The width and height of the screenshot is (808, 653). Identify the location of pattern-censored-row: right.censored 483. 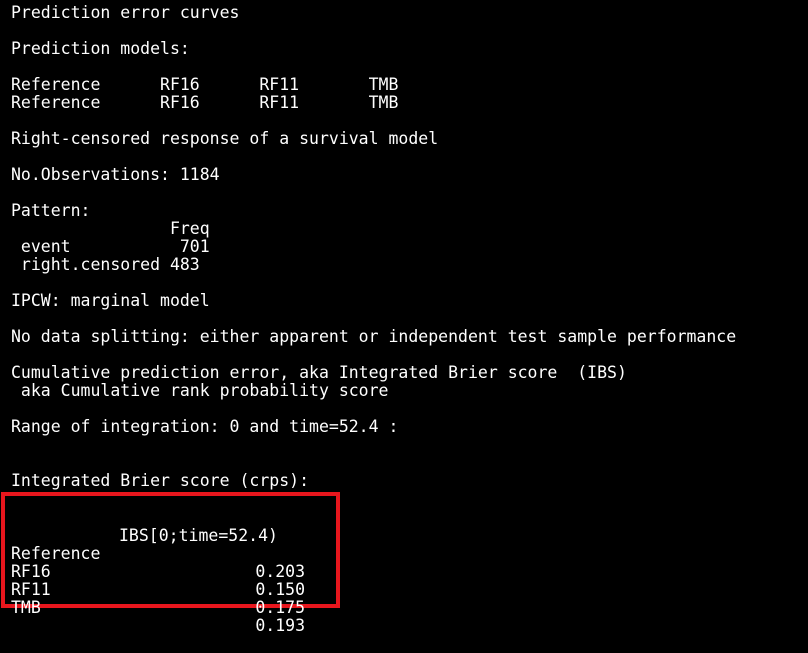
(105, 264).